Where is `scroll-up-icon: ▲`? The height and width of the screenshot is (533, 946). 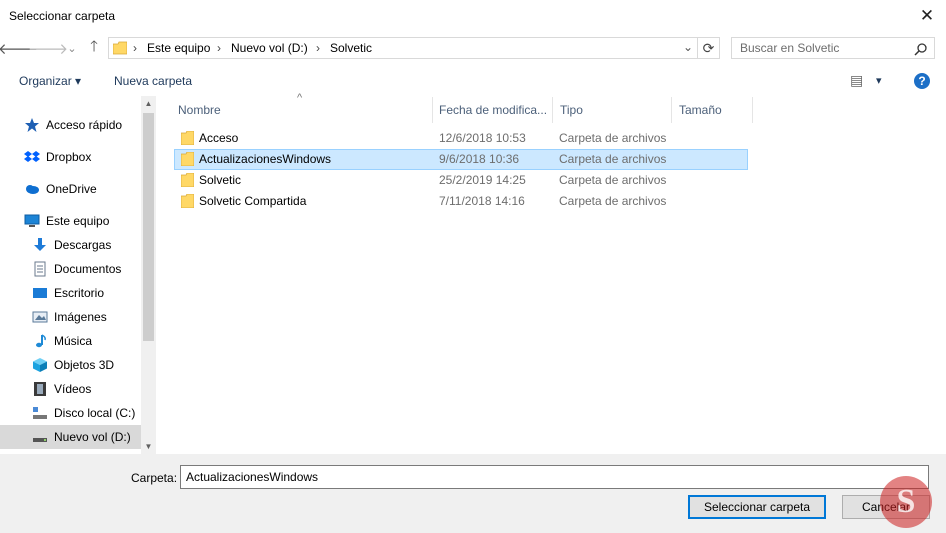 scroll-up-icon: ▲ is located at coordinates (148, 104).